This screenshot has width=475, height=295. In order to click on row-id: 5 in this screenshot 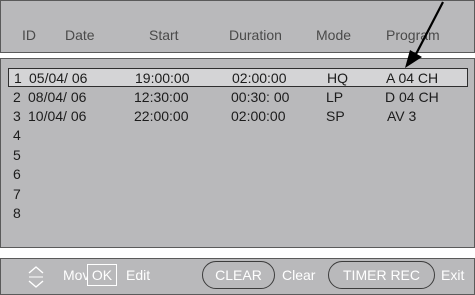, I will do `click(17, 155)`.